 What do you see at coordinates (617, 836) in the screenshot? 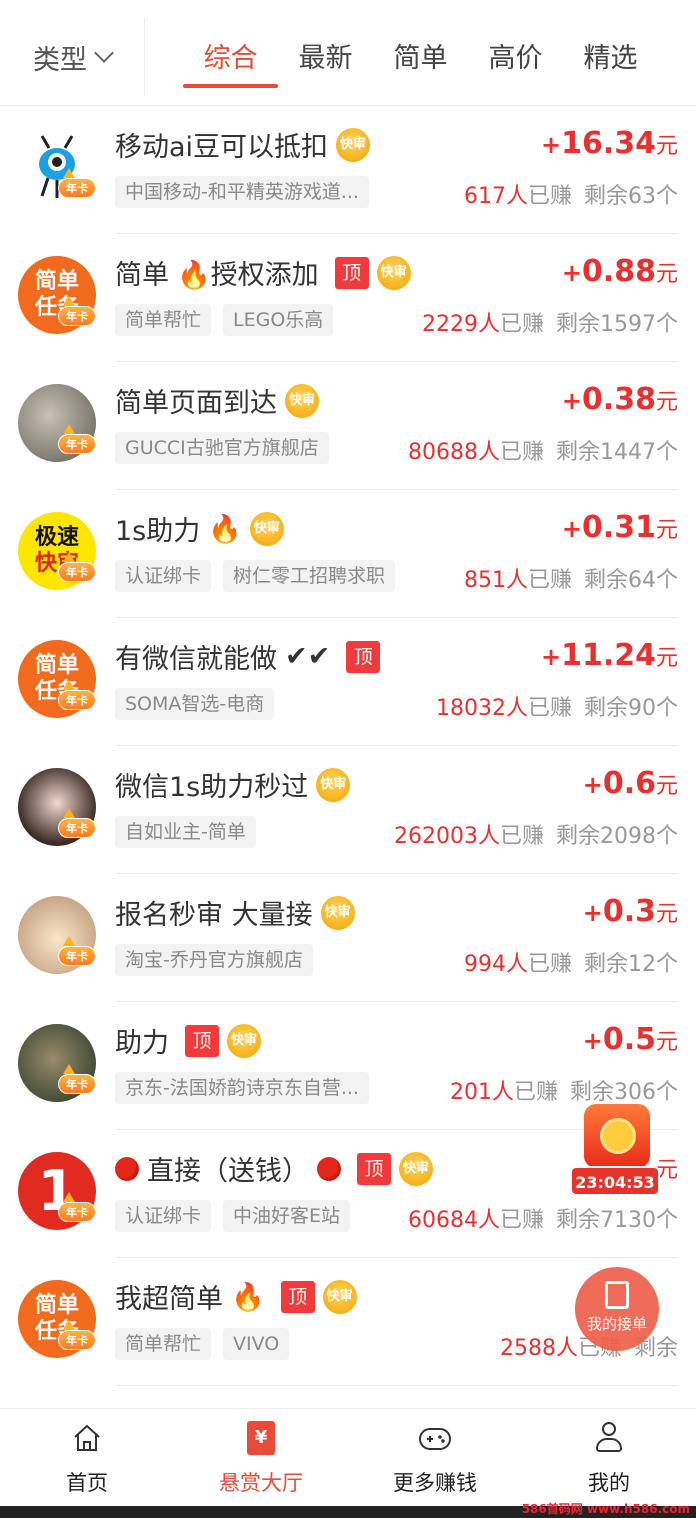
I see `remaining-count: 剩余2098个` at bounding box center [617, 836].